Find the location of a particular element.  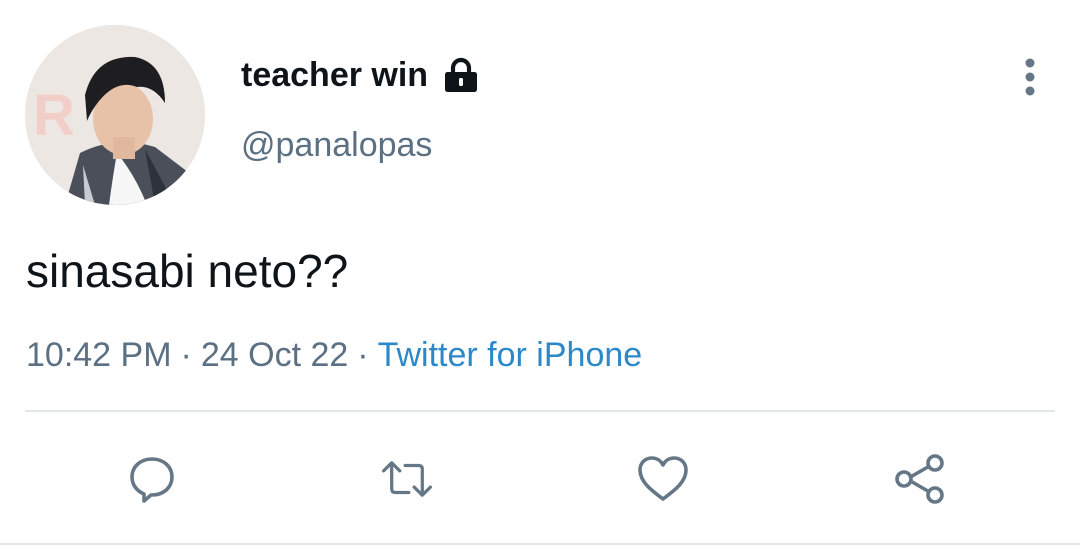

more-options-button is located at coordinates (1030, 77).